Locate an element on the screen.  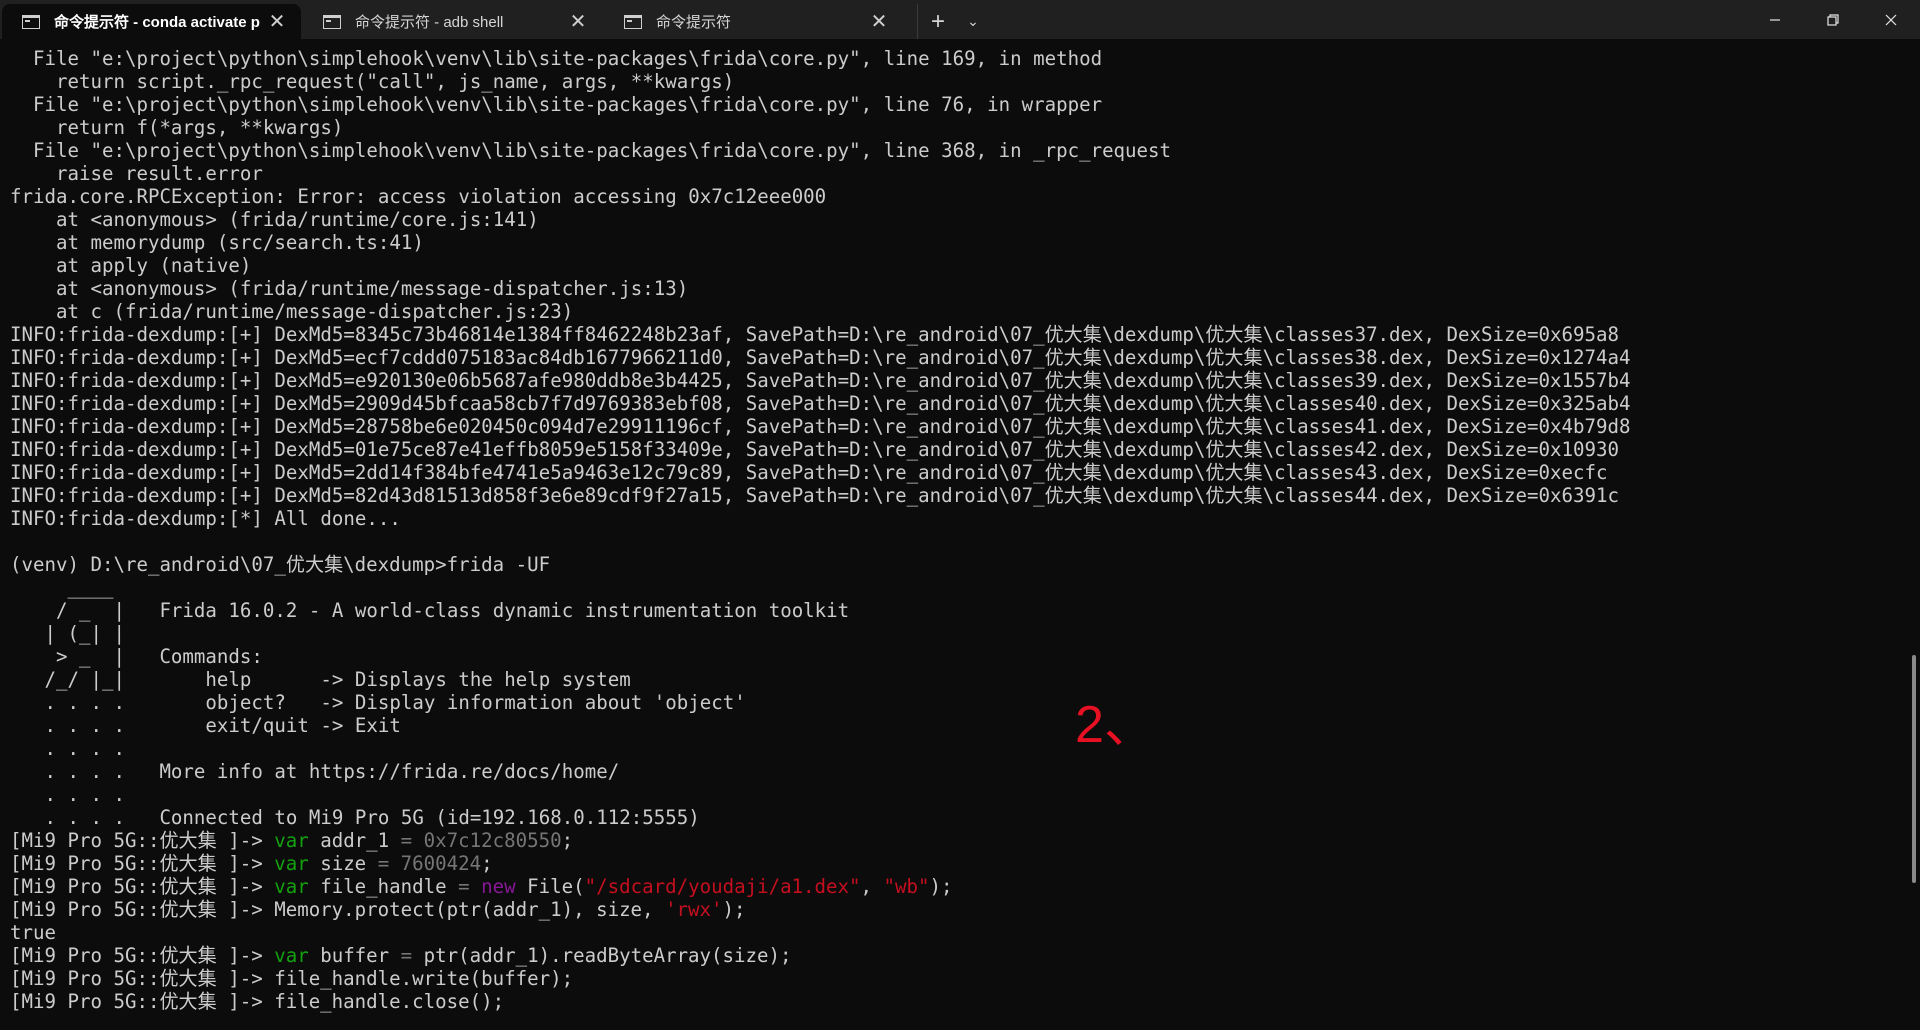
code-token: "wb" is located at coordinates (906, 886).